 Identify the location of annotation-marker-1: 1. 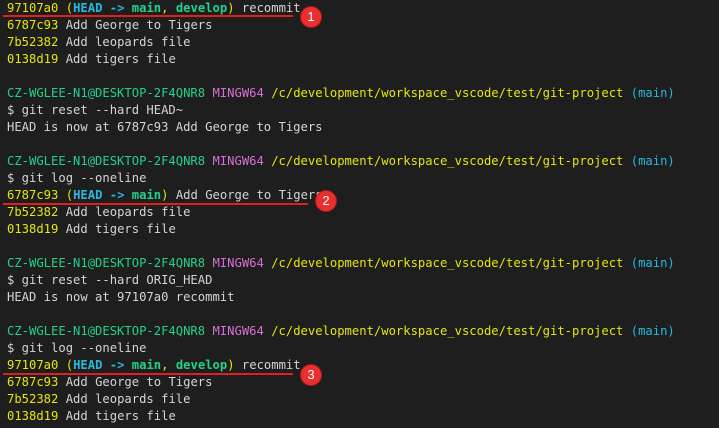
(311, 17).